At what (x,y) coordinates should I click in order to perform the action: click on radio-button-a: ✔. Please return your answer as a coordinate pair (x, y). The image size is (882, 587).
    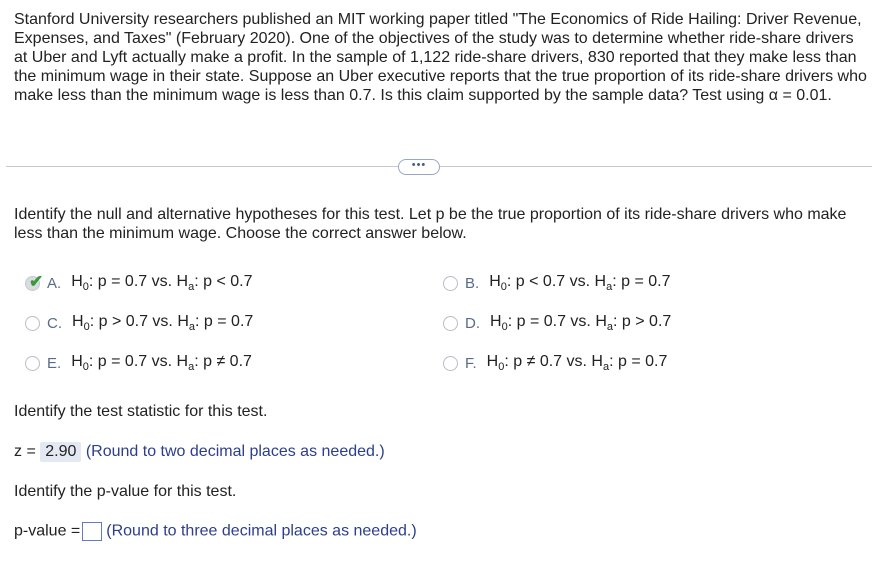
    Looking at the image, I should click on (34, 281).